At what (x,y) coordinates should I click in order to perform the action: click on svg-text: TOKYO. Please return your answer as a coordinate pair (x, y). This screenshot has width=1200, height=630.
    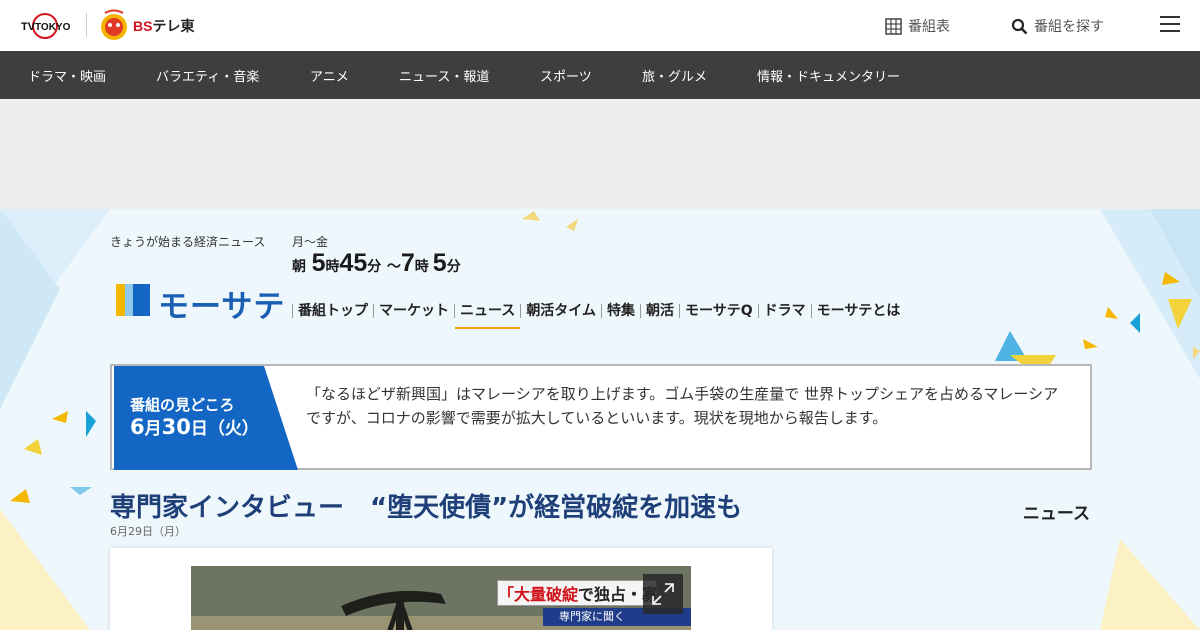
    Looking at the image, I should click on (53, 27).